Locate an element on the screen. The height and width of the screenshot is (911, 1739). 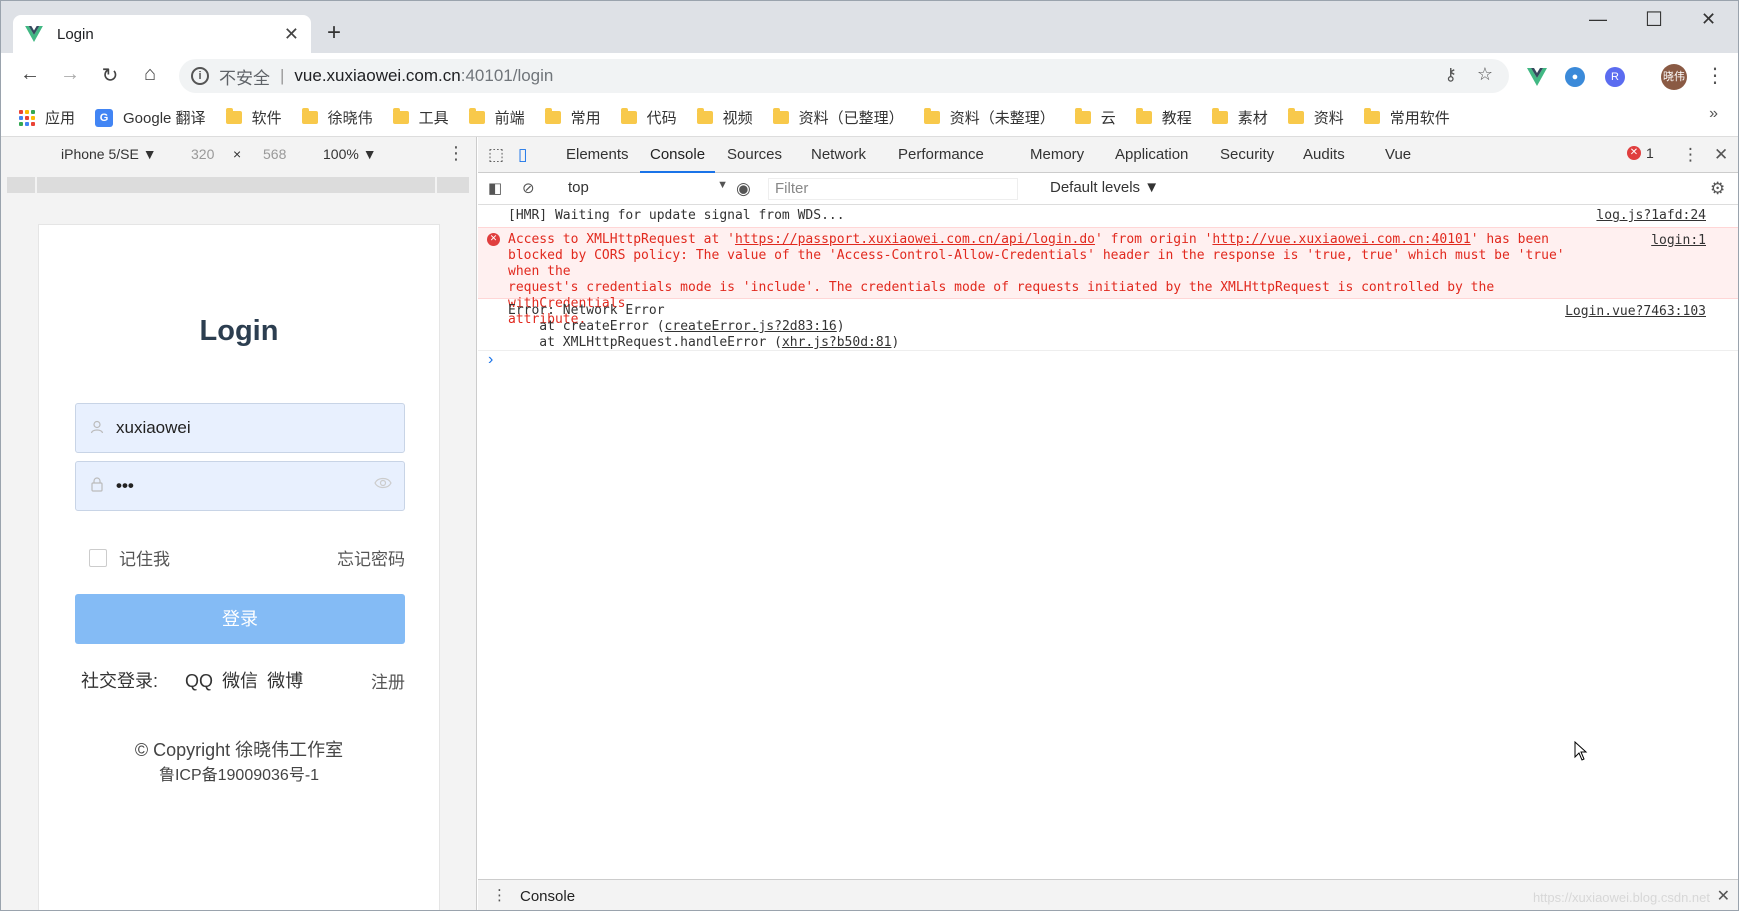
tab-network: Network is located at coordinates (838, 154).